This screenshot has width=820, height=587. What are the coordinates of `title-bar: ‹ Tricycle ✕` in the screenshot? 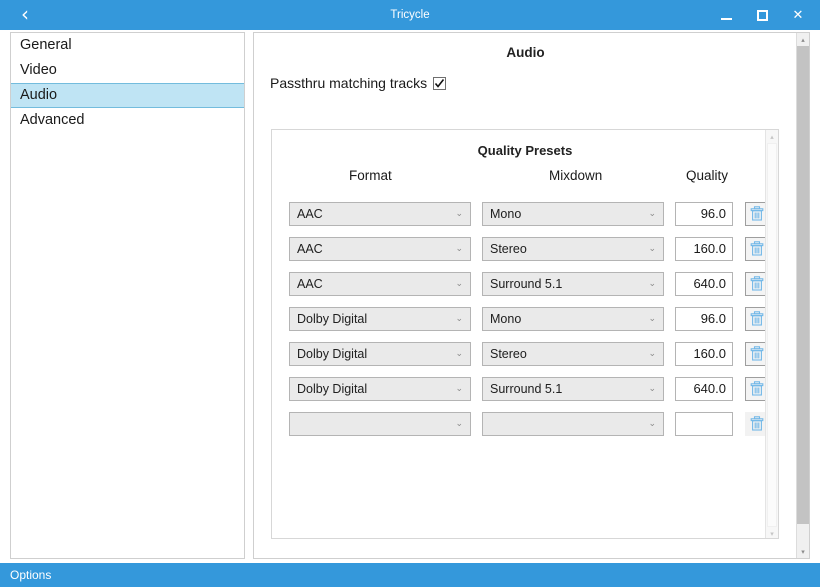 It's located at (410, 15).